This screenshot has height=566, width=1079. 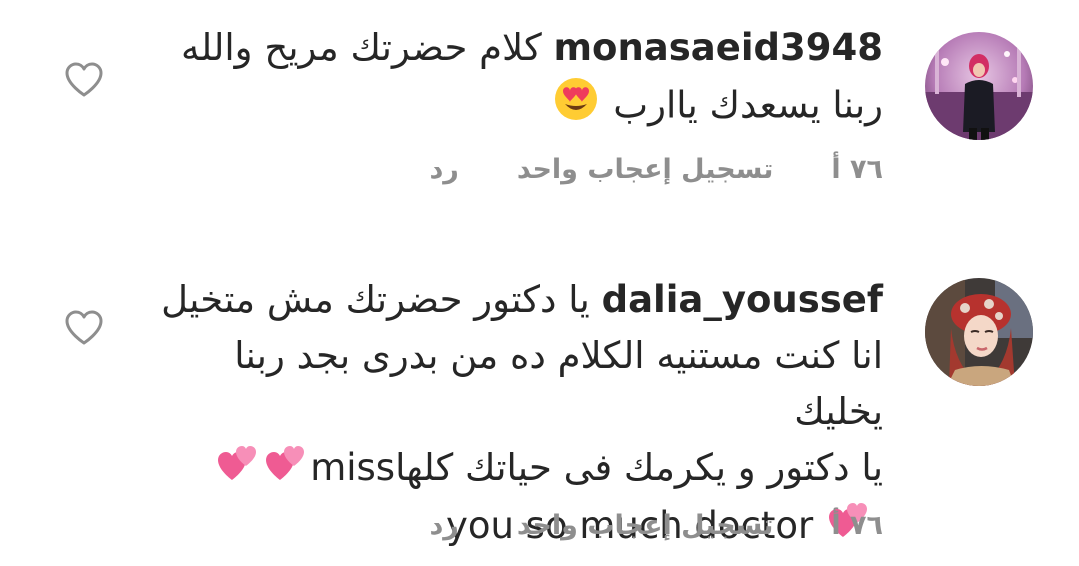 I want to click on comment-username: dalia_youssef, so click(x=742, y=299).